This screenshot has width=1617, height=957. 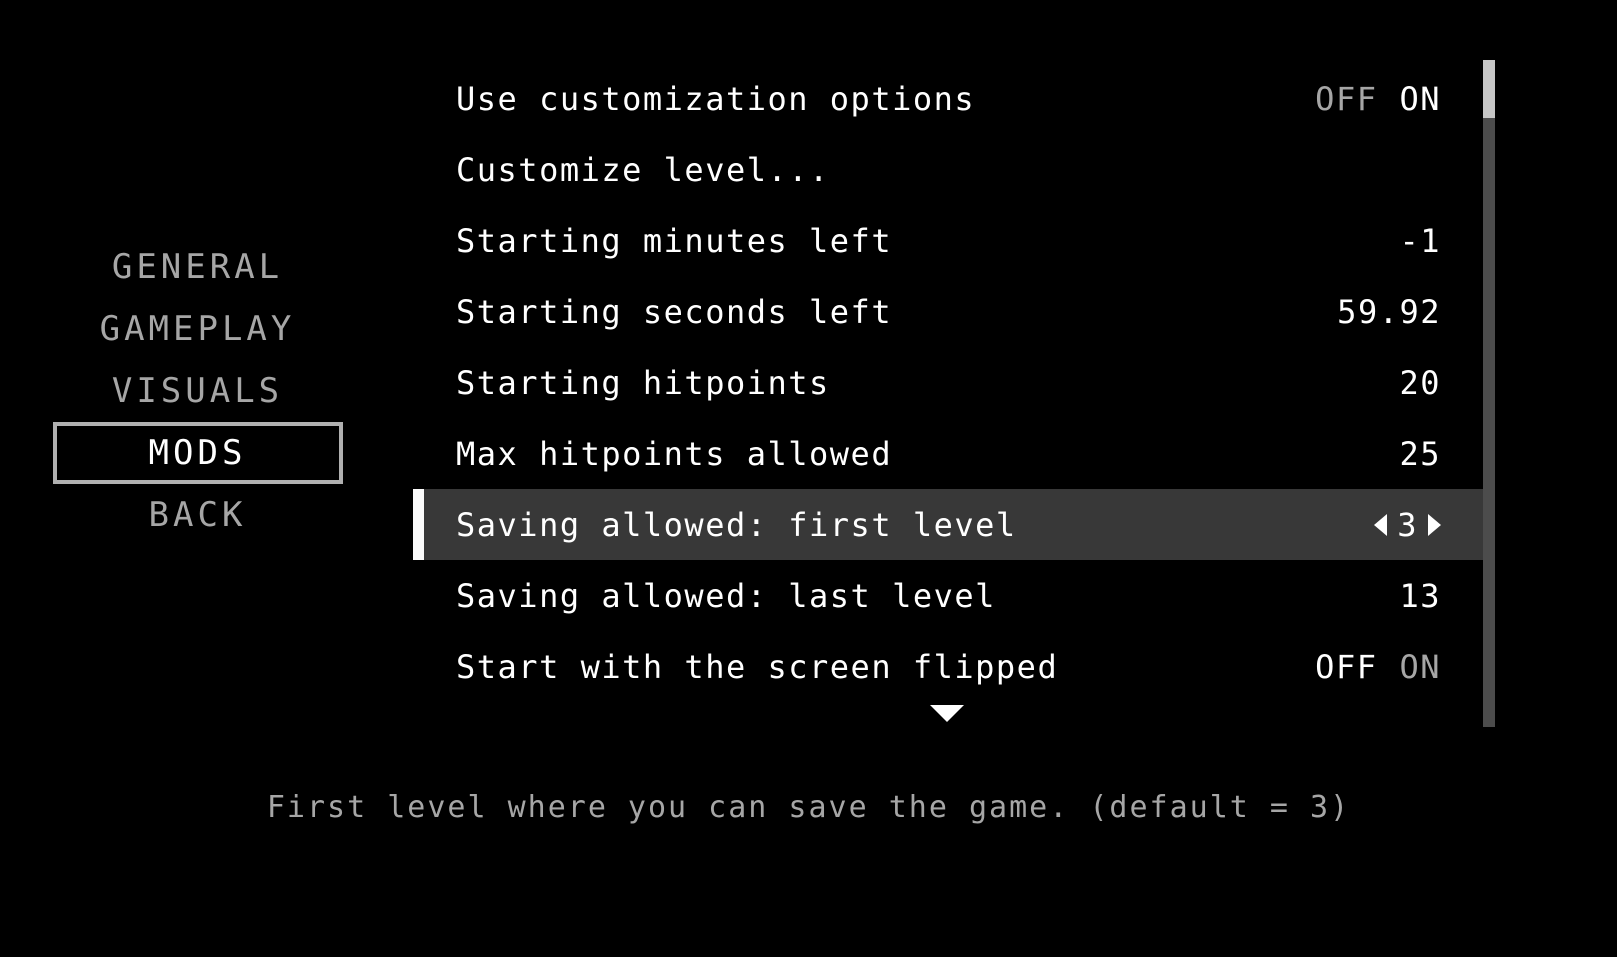 What do you see at coordinates (716, 98) in the screenshot?
I see `option-label: Use customization options` at bounding box center [716, 98].